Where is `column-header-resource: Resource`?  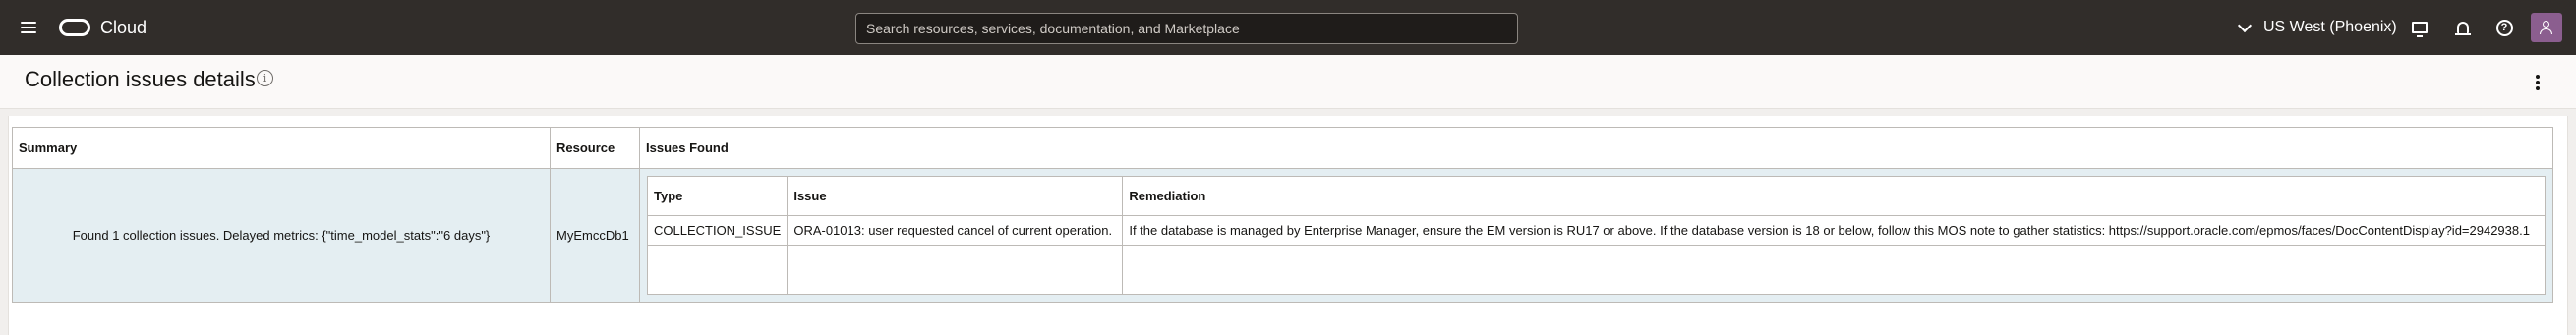
column-header-resource: Resource is located at coordinates (595, 148).